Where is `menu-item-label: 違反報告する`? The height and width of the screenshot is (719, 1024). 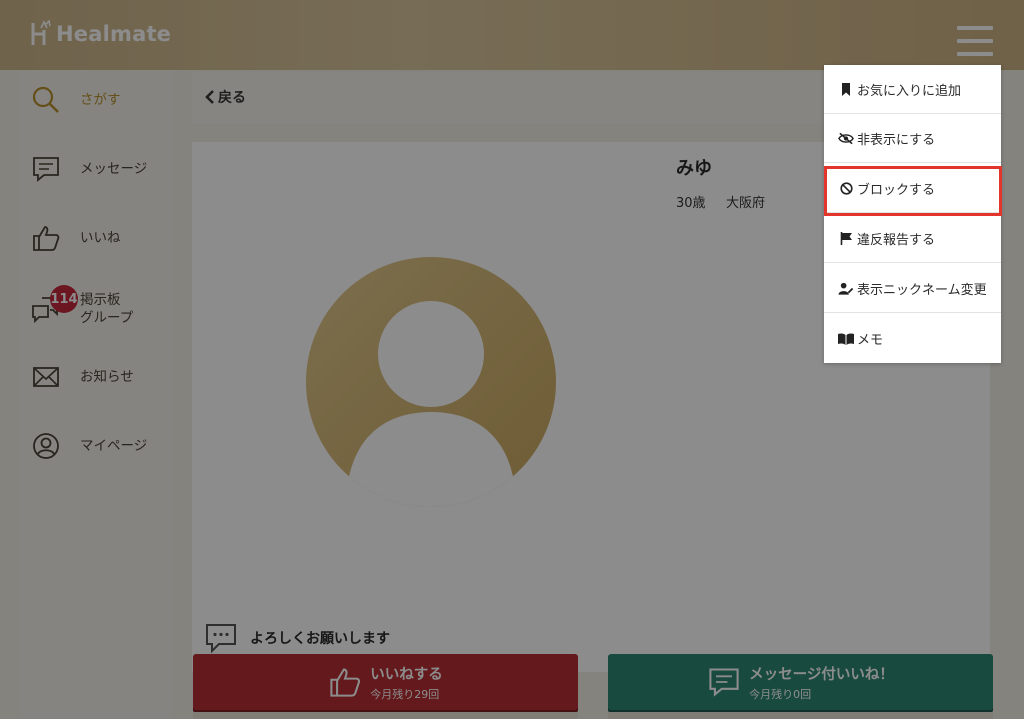
menu-item-label: 違反報告する is located at coordinates (896, 240).